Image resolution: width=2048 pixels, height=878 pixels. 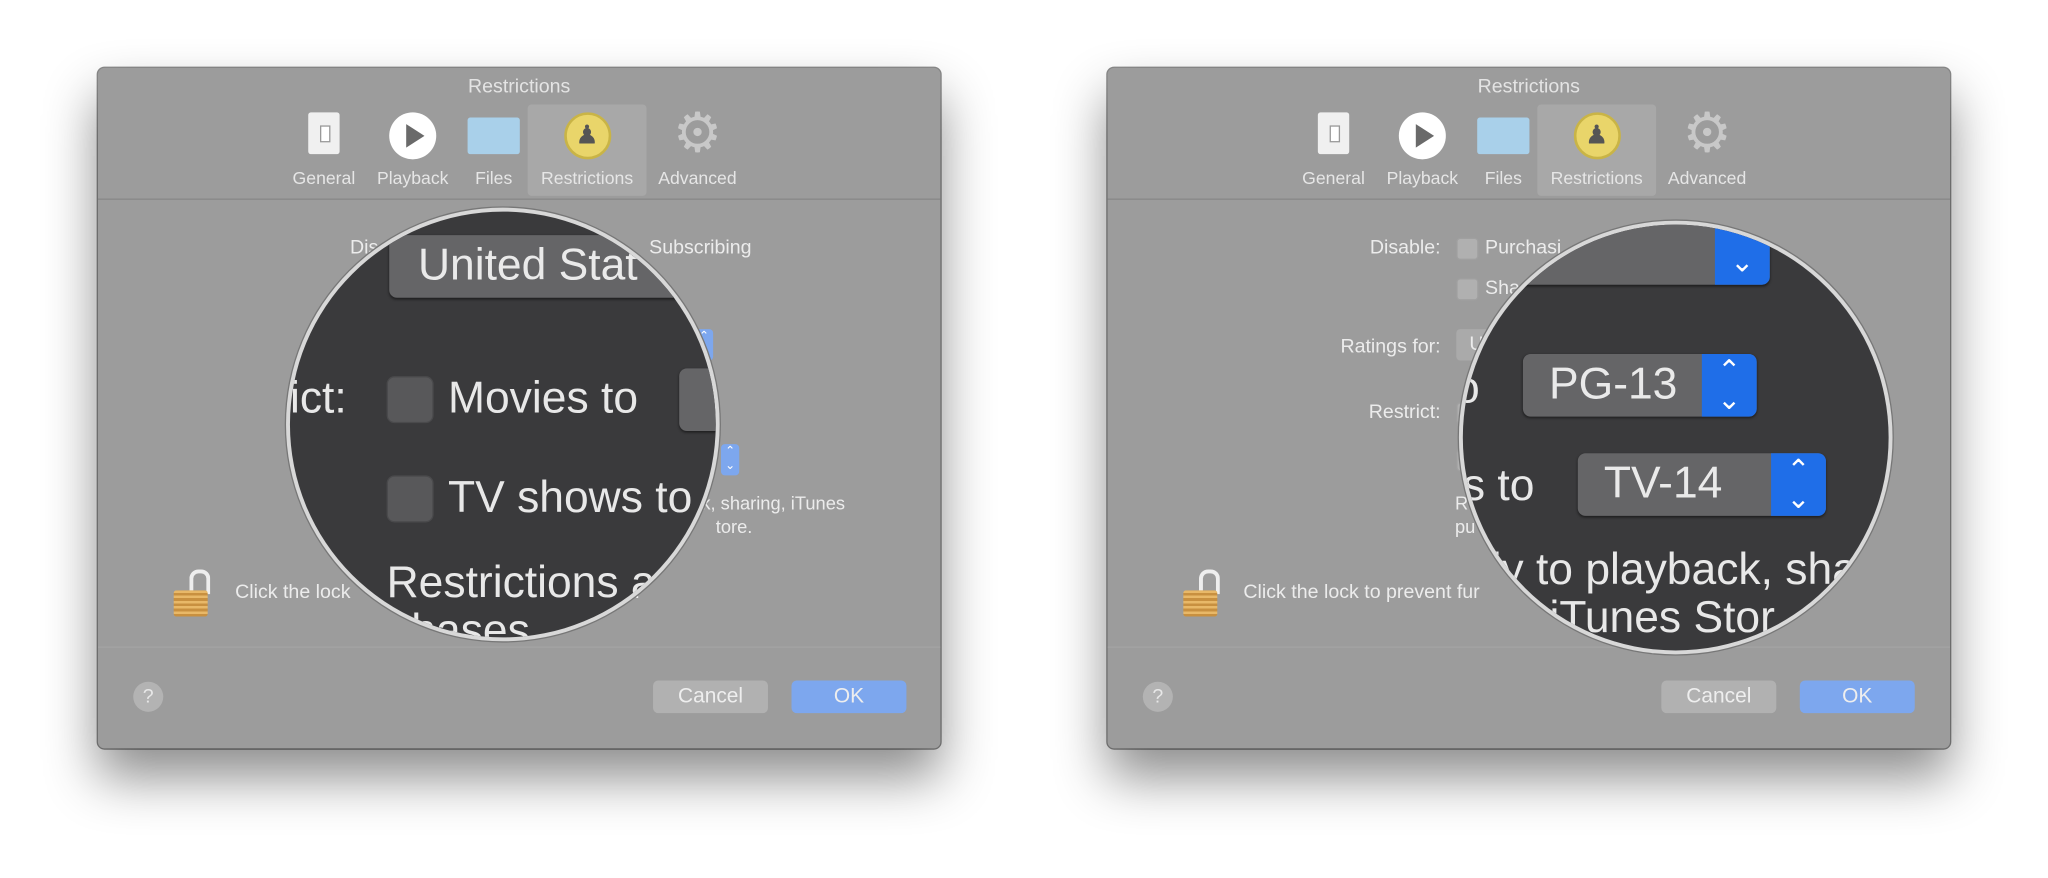 I want to click on ratings-for-label: Ratings for:, so click(x=1390, y=346).